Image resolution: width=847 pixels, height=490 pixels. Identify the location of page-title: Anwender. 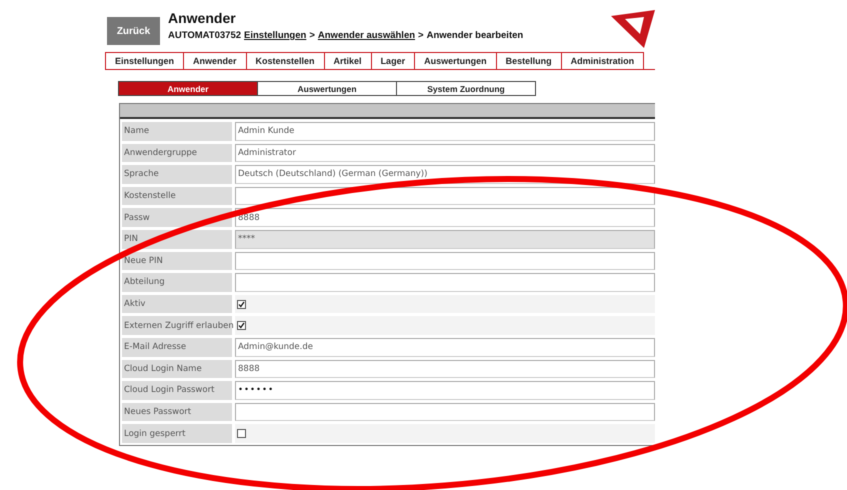
(202, 18).